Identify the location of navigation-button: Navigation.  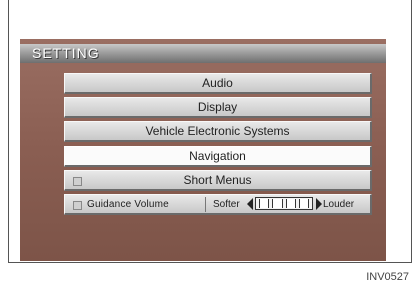
(218, 156).